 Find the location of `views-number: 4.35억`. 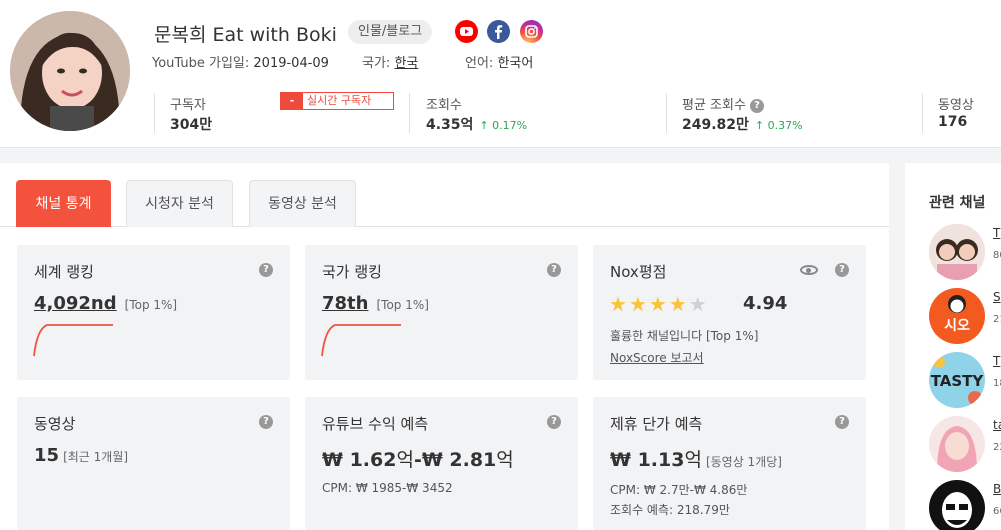

views-number: 4.35억 is located at coordinates (450, 125).